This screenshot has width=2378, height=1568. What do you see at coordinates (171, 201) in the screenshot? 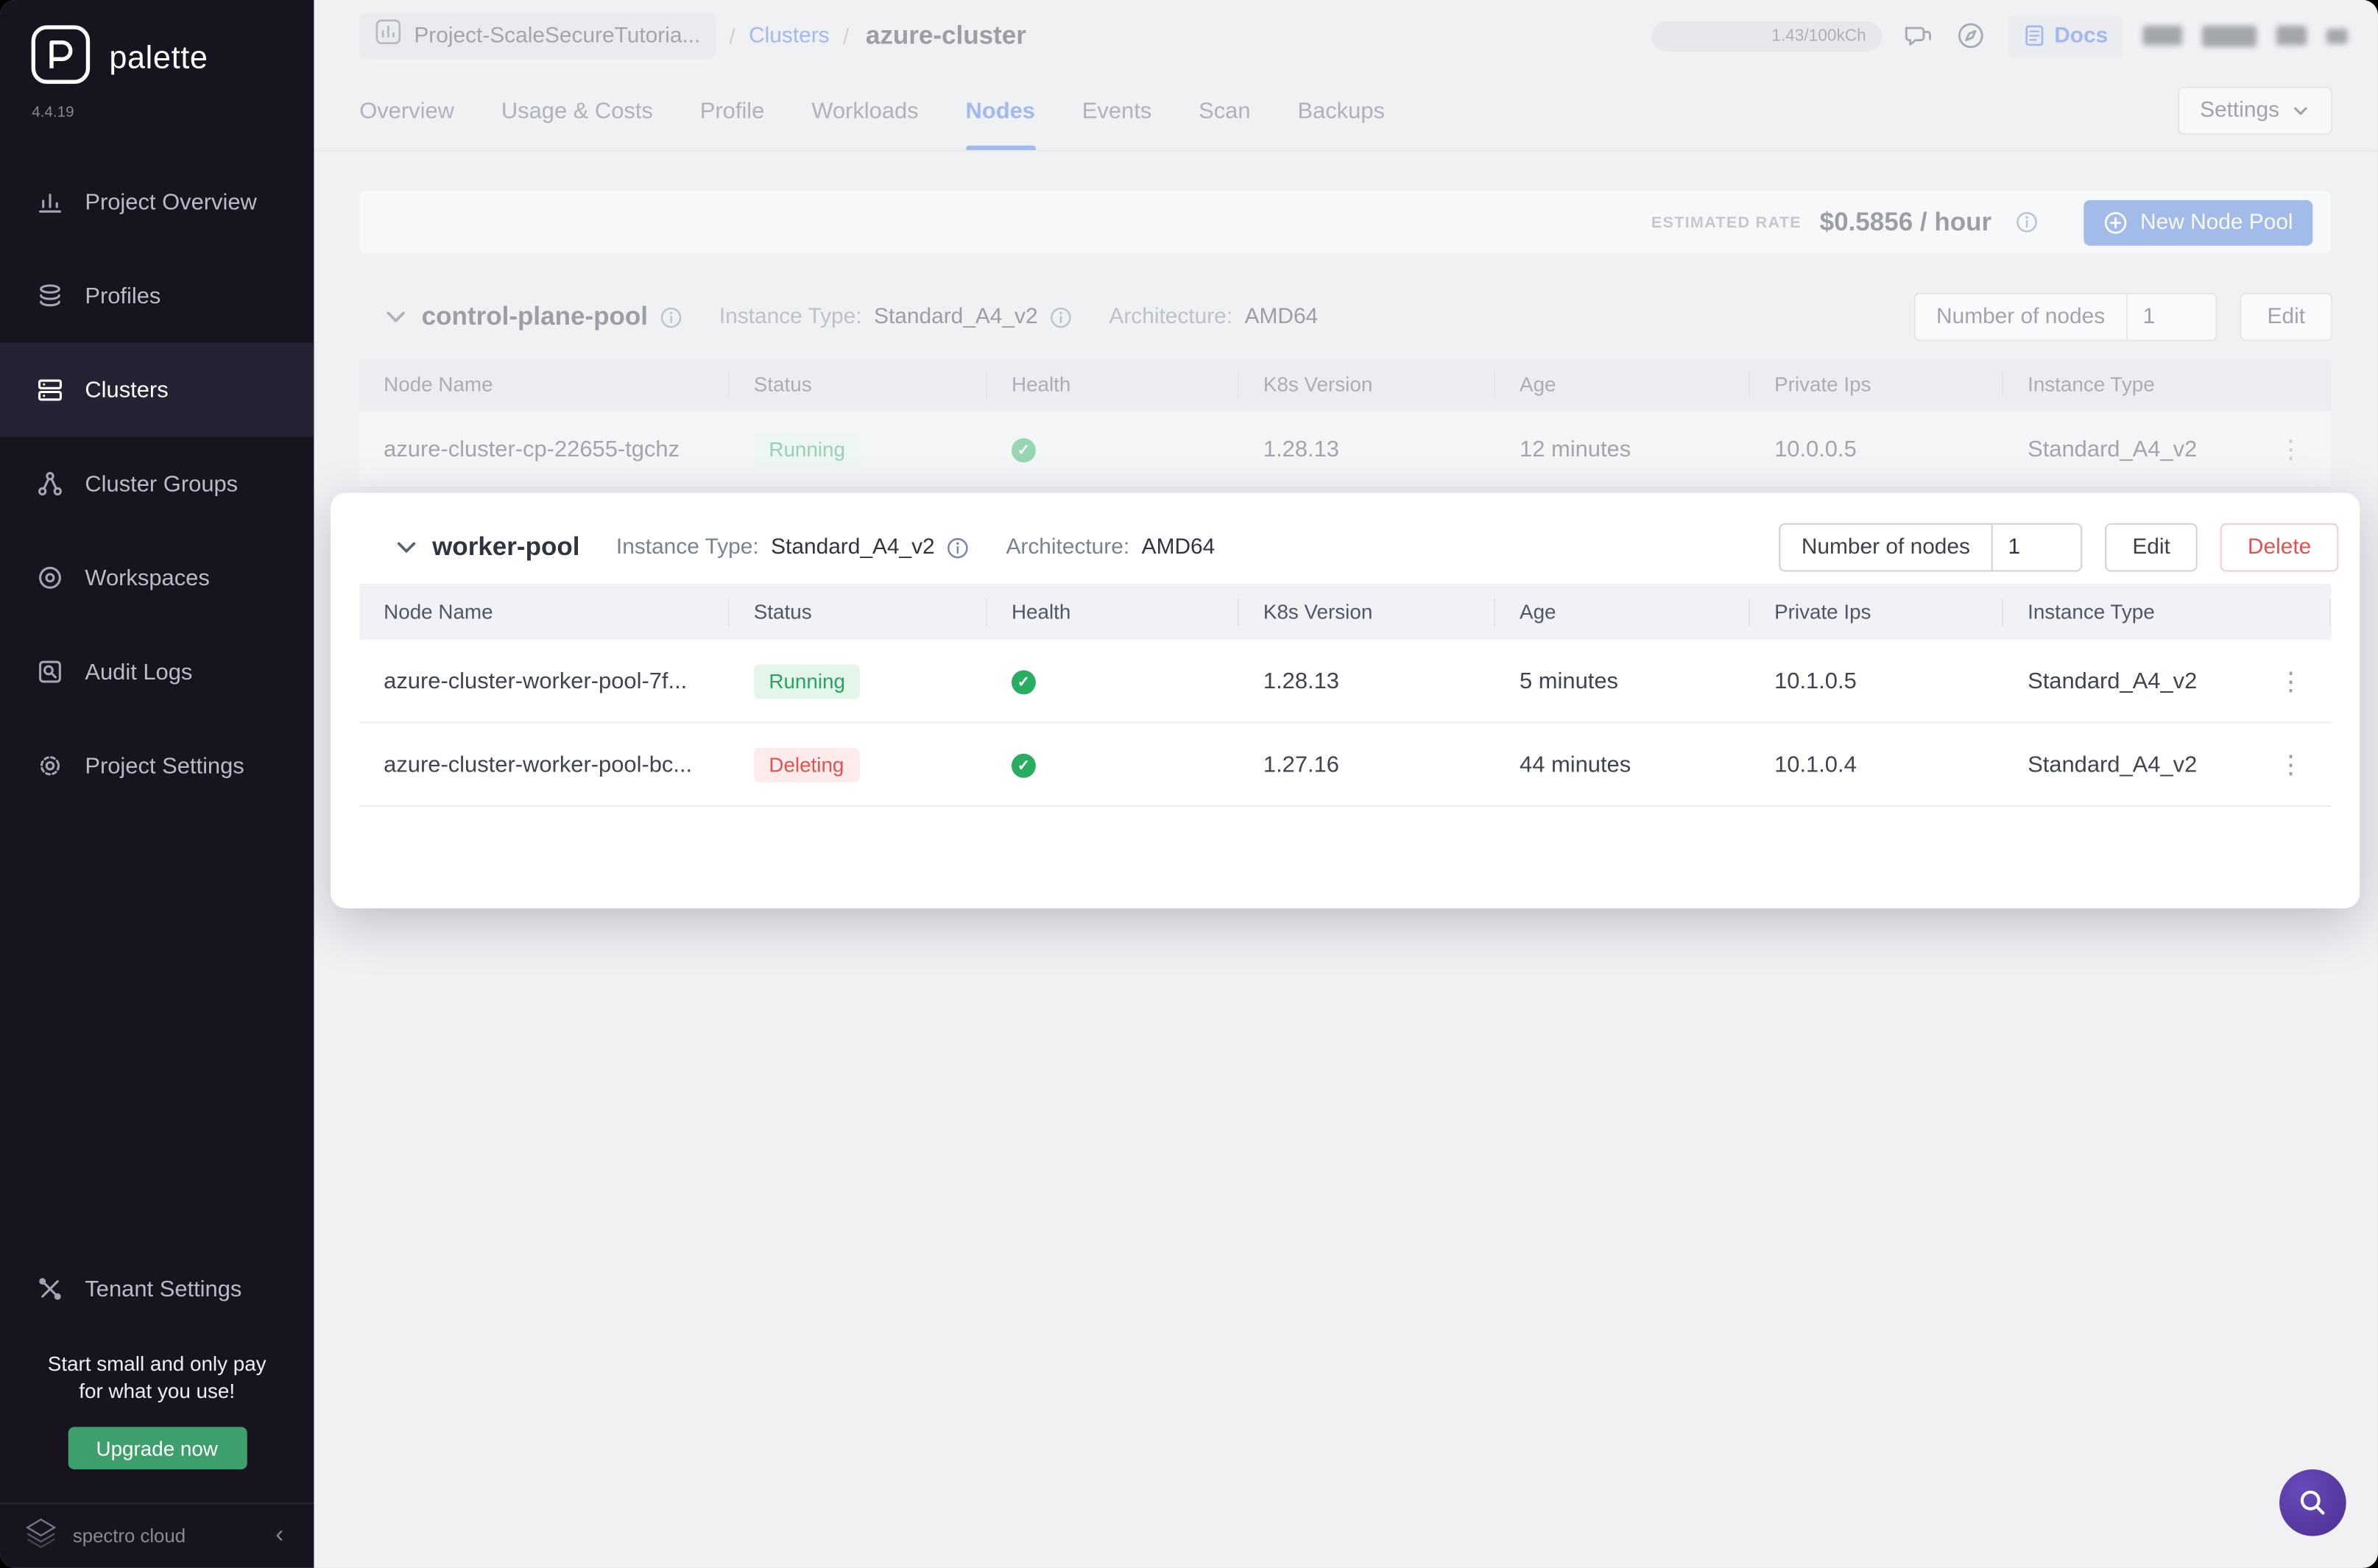
I see `sidebar-item-label: Project Overview` at bounding box center [171, 201].